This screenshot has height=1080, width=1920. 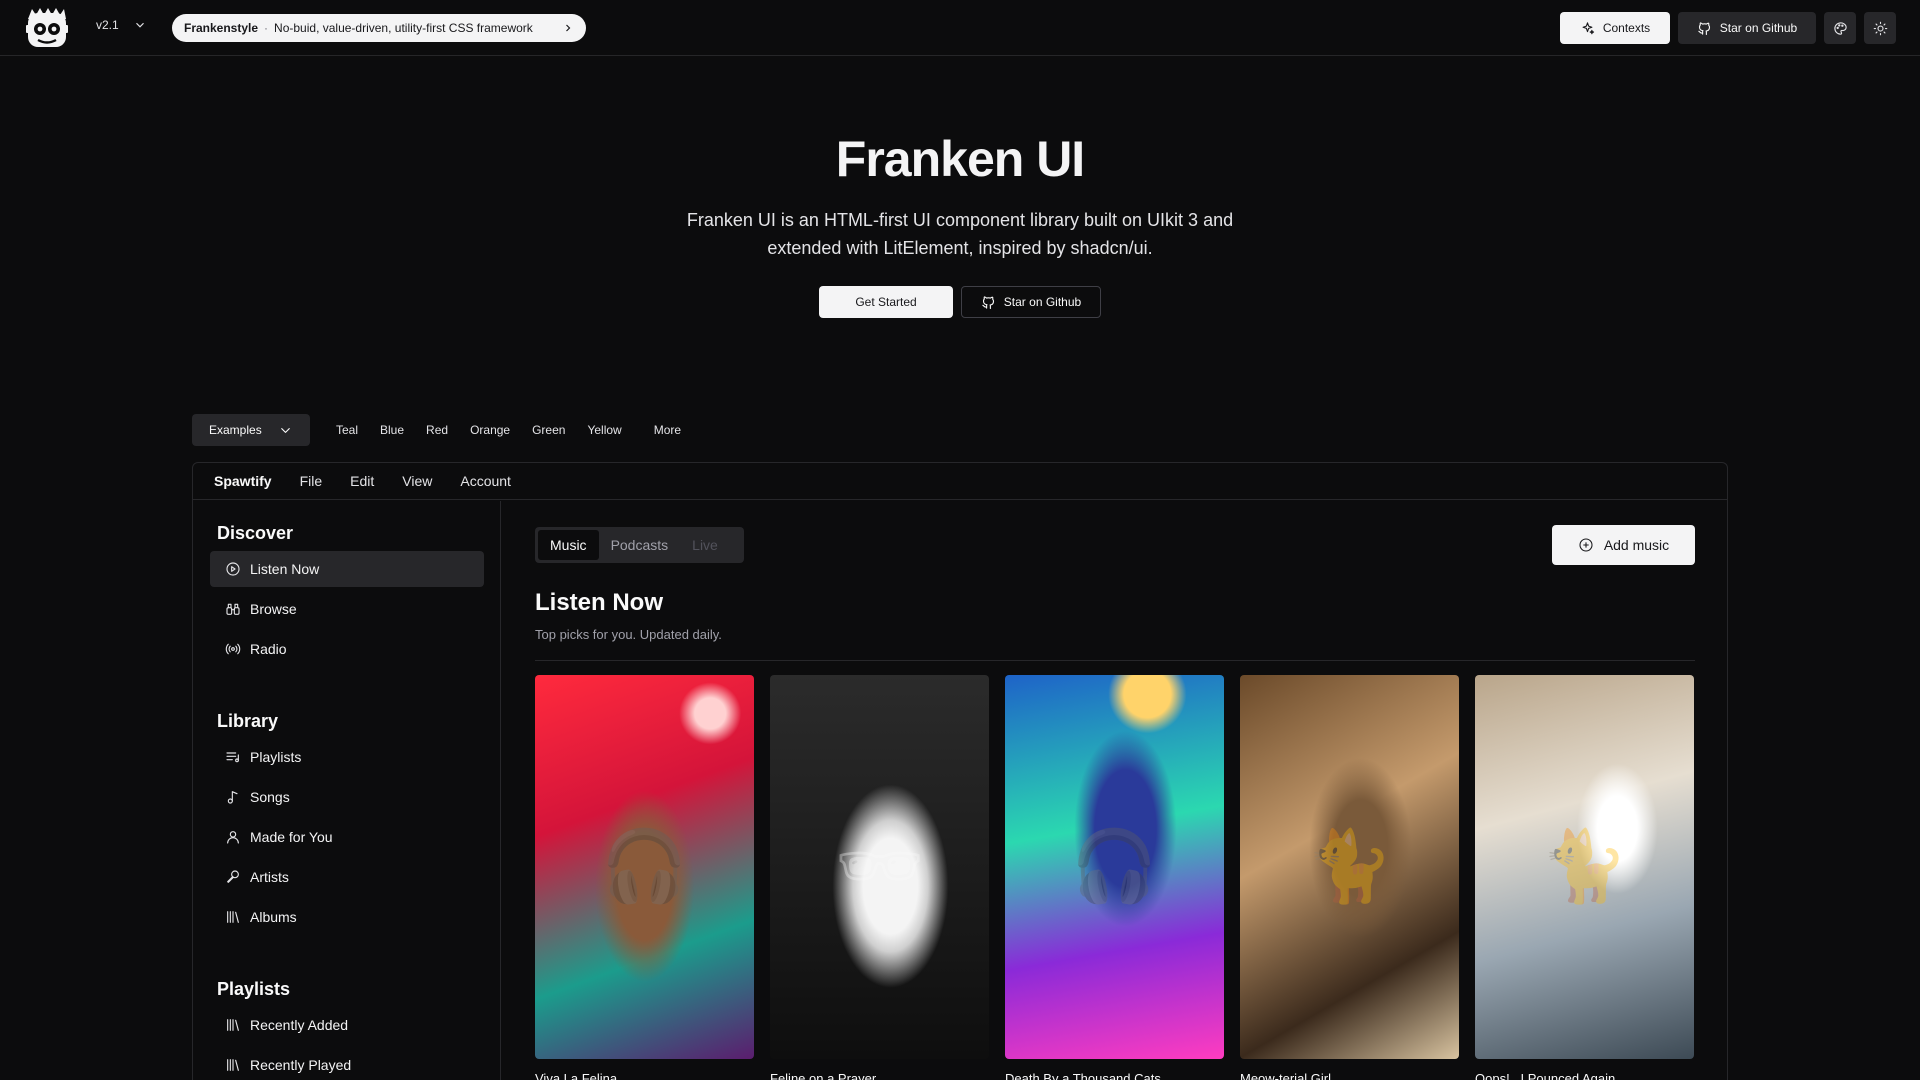 I want to click on sidebar-item-recently-added: Recently Added, so click(x=347, y=1025).